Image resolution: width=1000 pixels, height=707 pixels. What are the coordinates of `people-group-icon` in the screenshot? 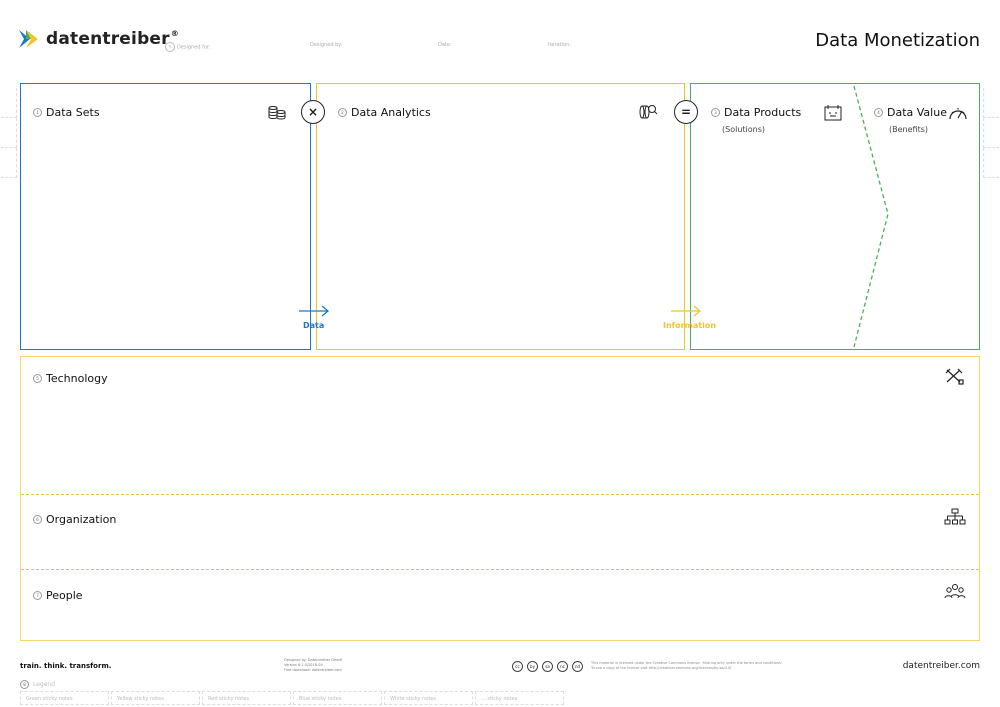 It's located at (955, 591).